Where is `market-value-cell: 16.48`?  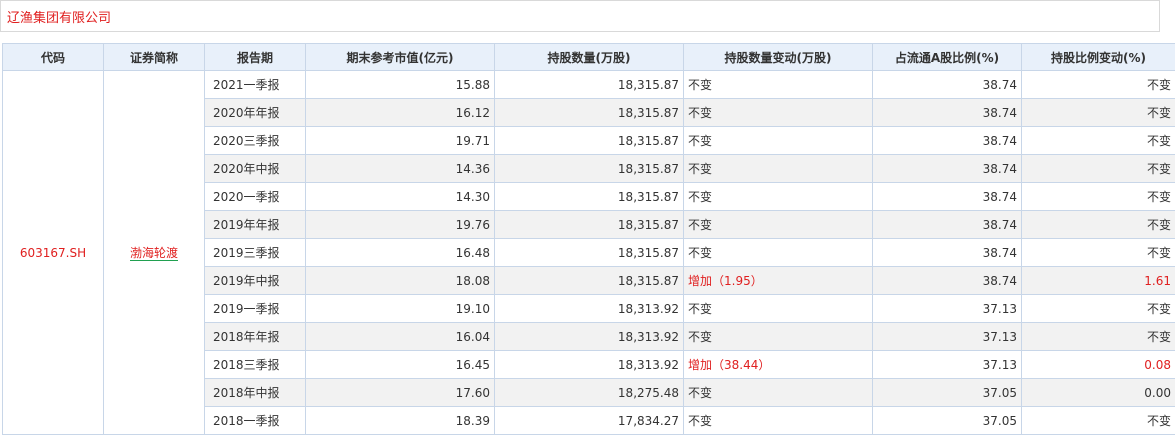
market-value-cell: 16.48 is located at coordinates (400, 252).